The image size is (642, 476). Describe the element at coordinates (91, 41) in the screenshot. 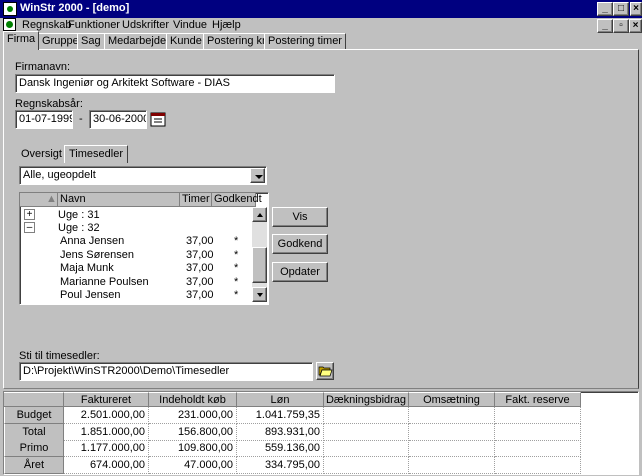

I see `tab-sag: Sag` at that location.